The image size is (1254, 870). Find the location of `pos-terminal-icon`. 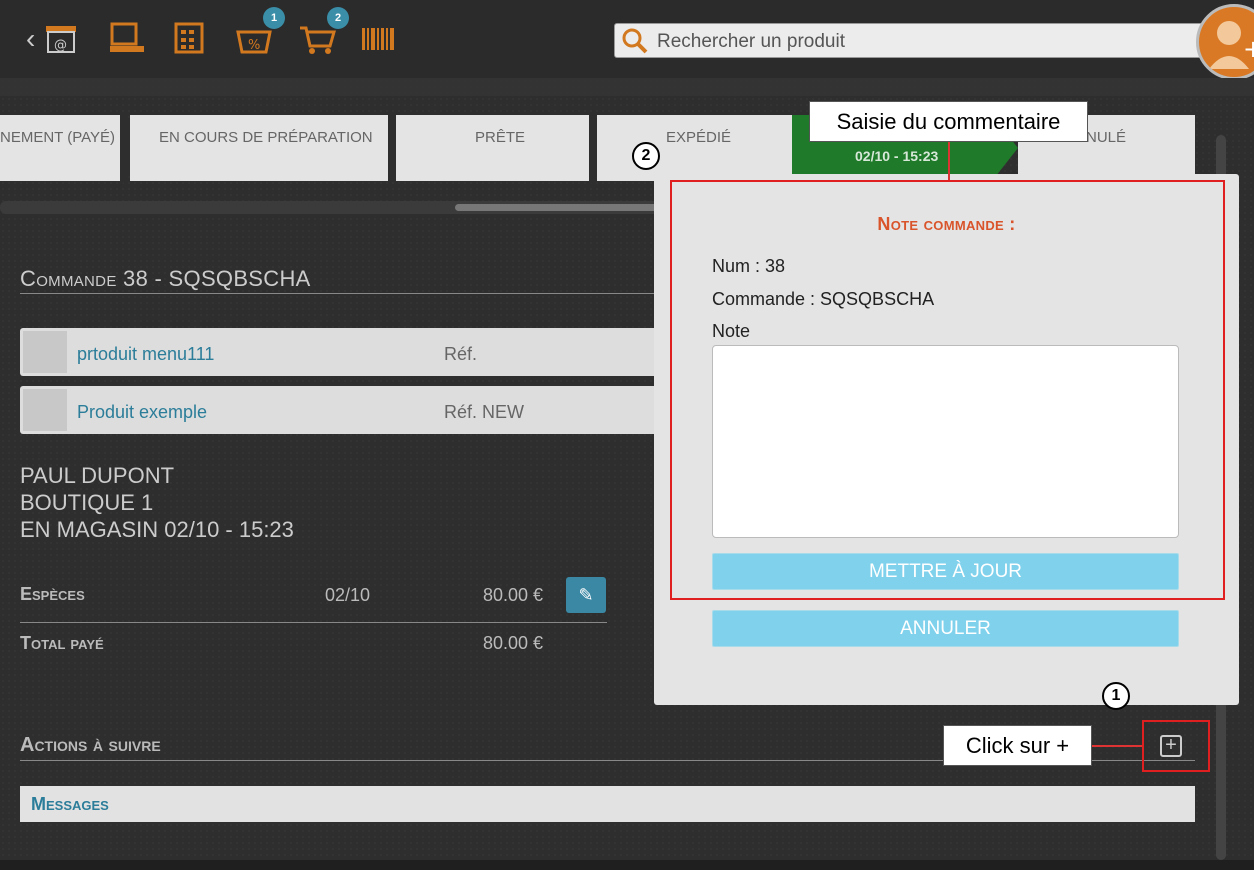

pos-terminal-icon is located at coordinates (128, 43).